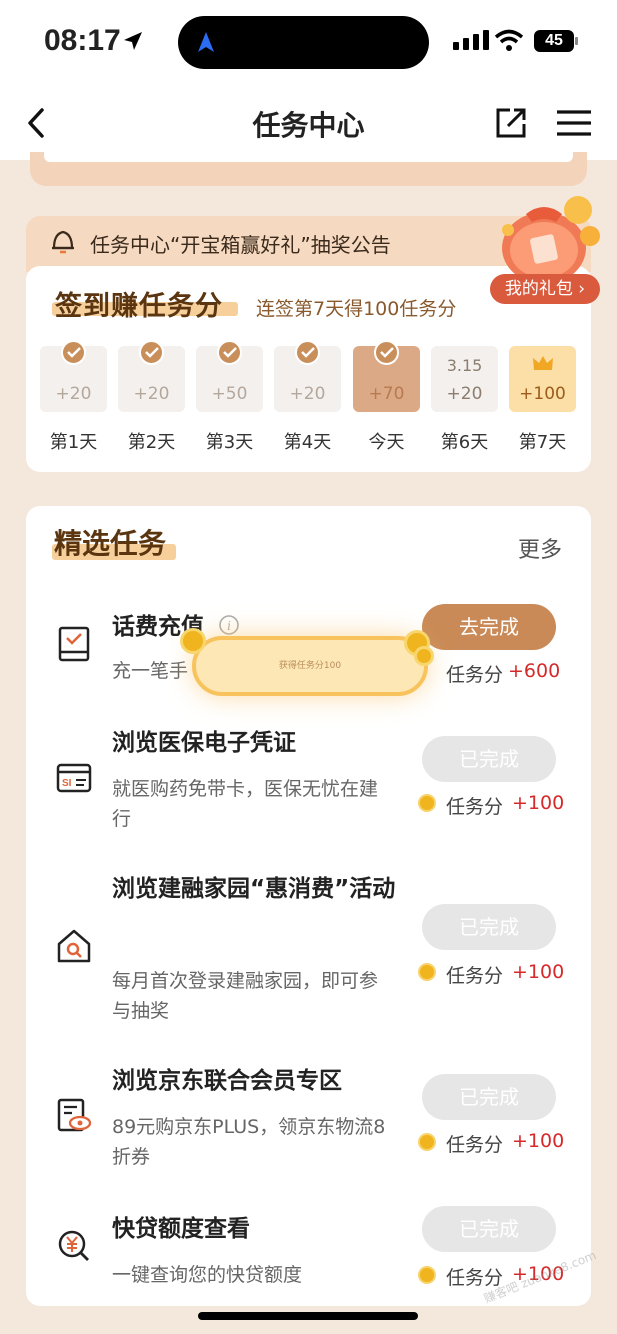 The height and width of the screenshot is (1334, 617). Describe the element at coordinates (255, 743) in the screenshot. I see `task-name: 浏览医保电子凭证` at that location.